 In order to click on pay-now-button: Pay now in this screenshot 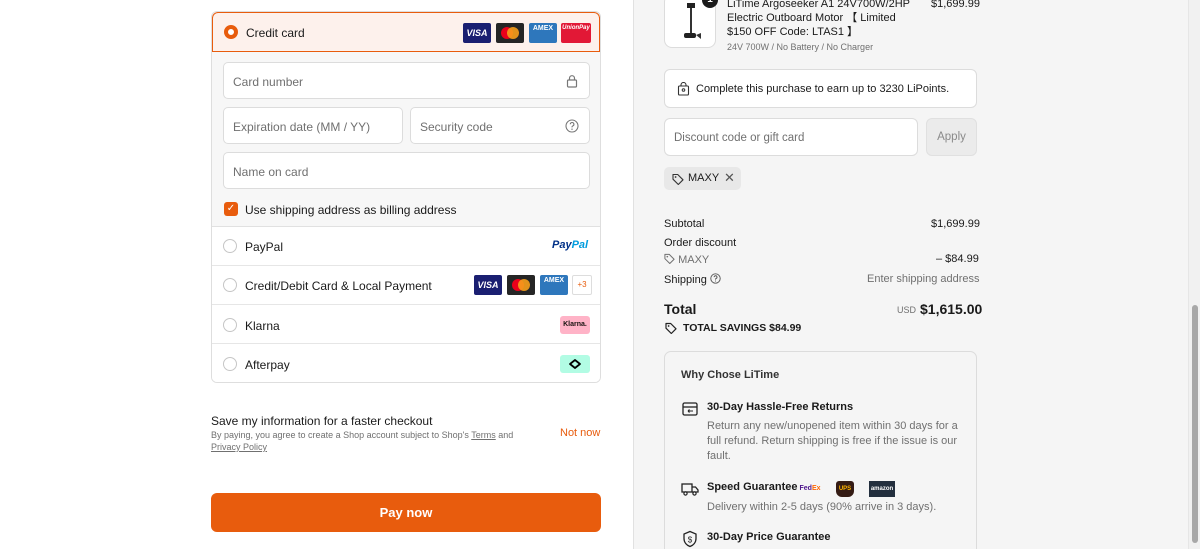, I will do `click(406, 512)`.